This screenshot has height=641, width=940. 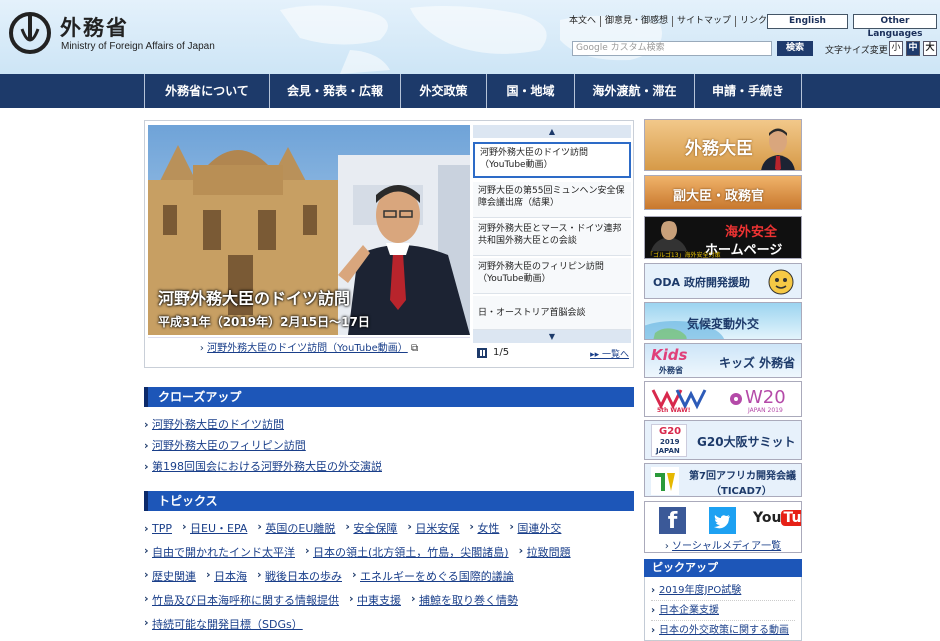 I want to click on banner-g20-label: G20大阪サミット, so click(x=746, y=442).